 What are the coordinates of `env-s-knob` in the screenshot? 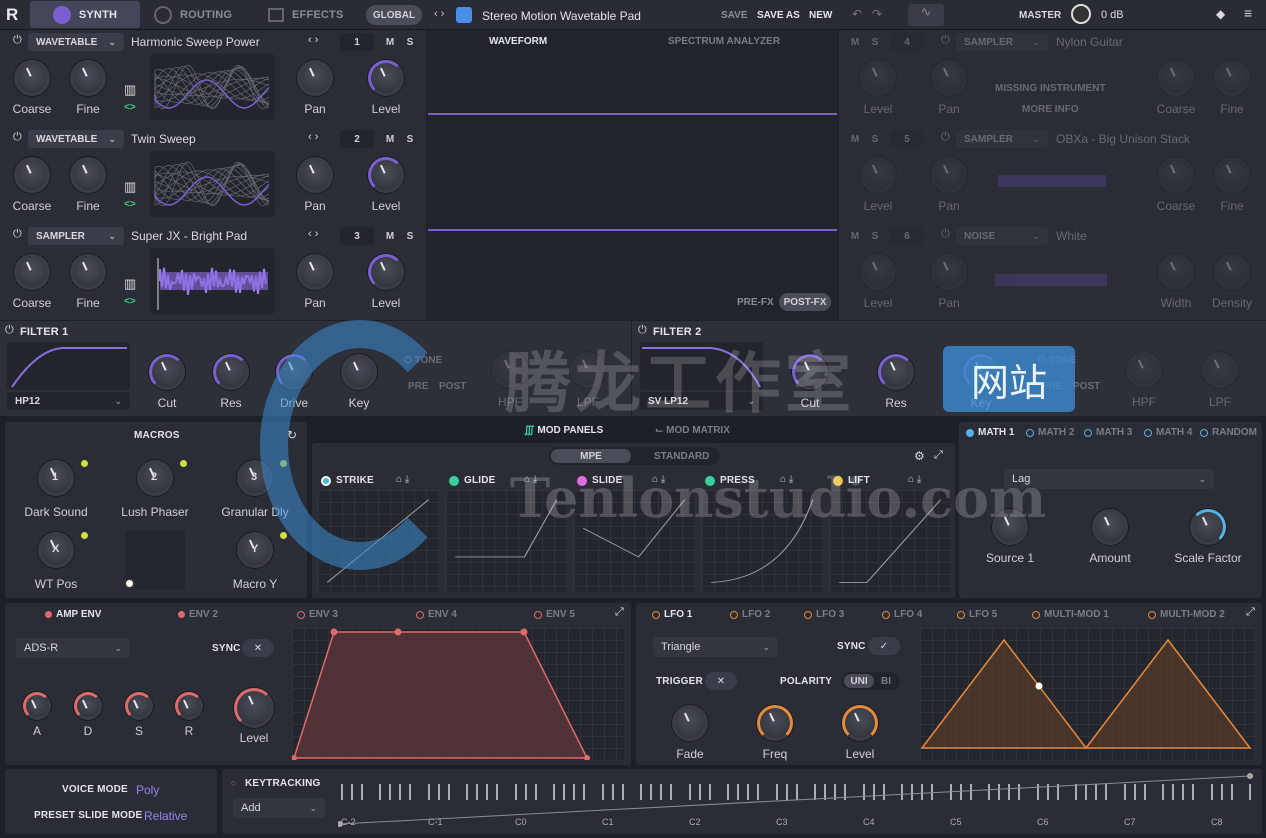 It's located at (139, 706).